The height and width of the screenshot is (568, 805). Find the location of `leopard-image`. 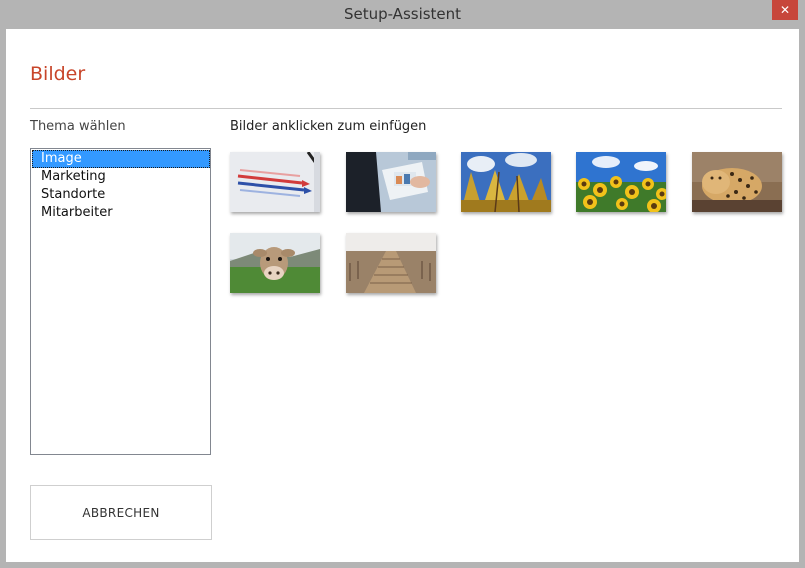

leopard-image is located at coordinates (737, 182).